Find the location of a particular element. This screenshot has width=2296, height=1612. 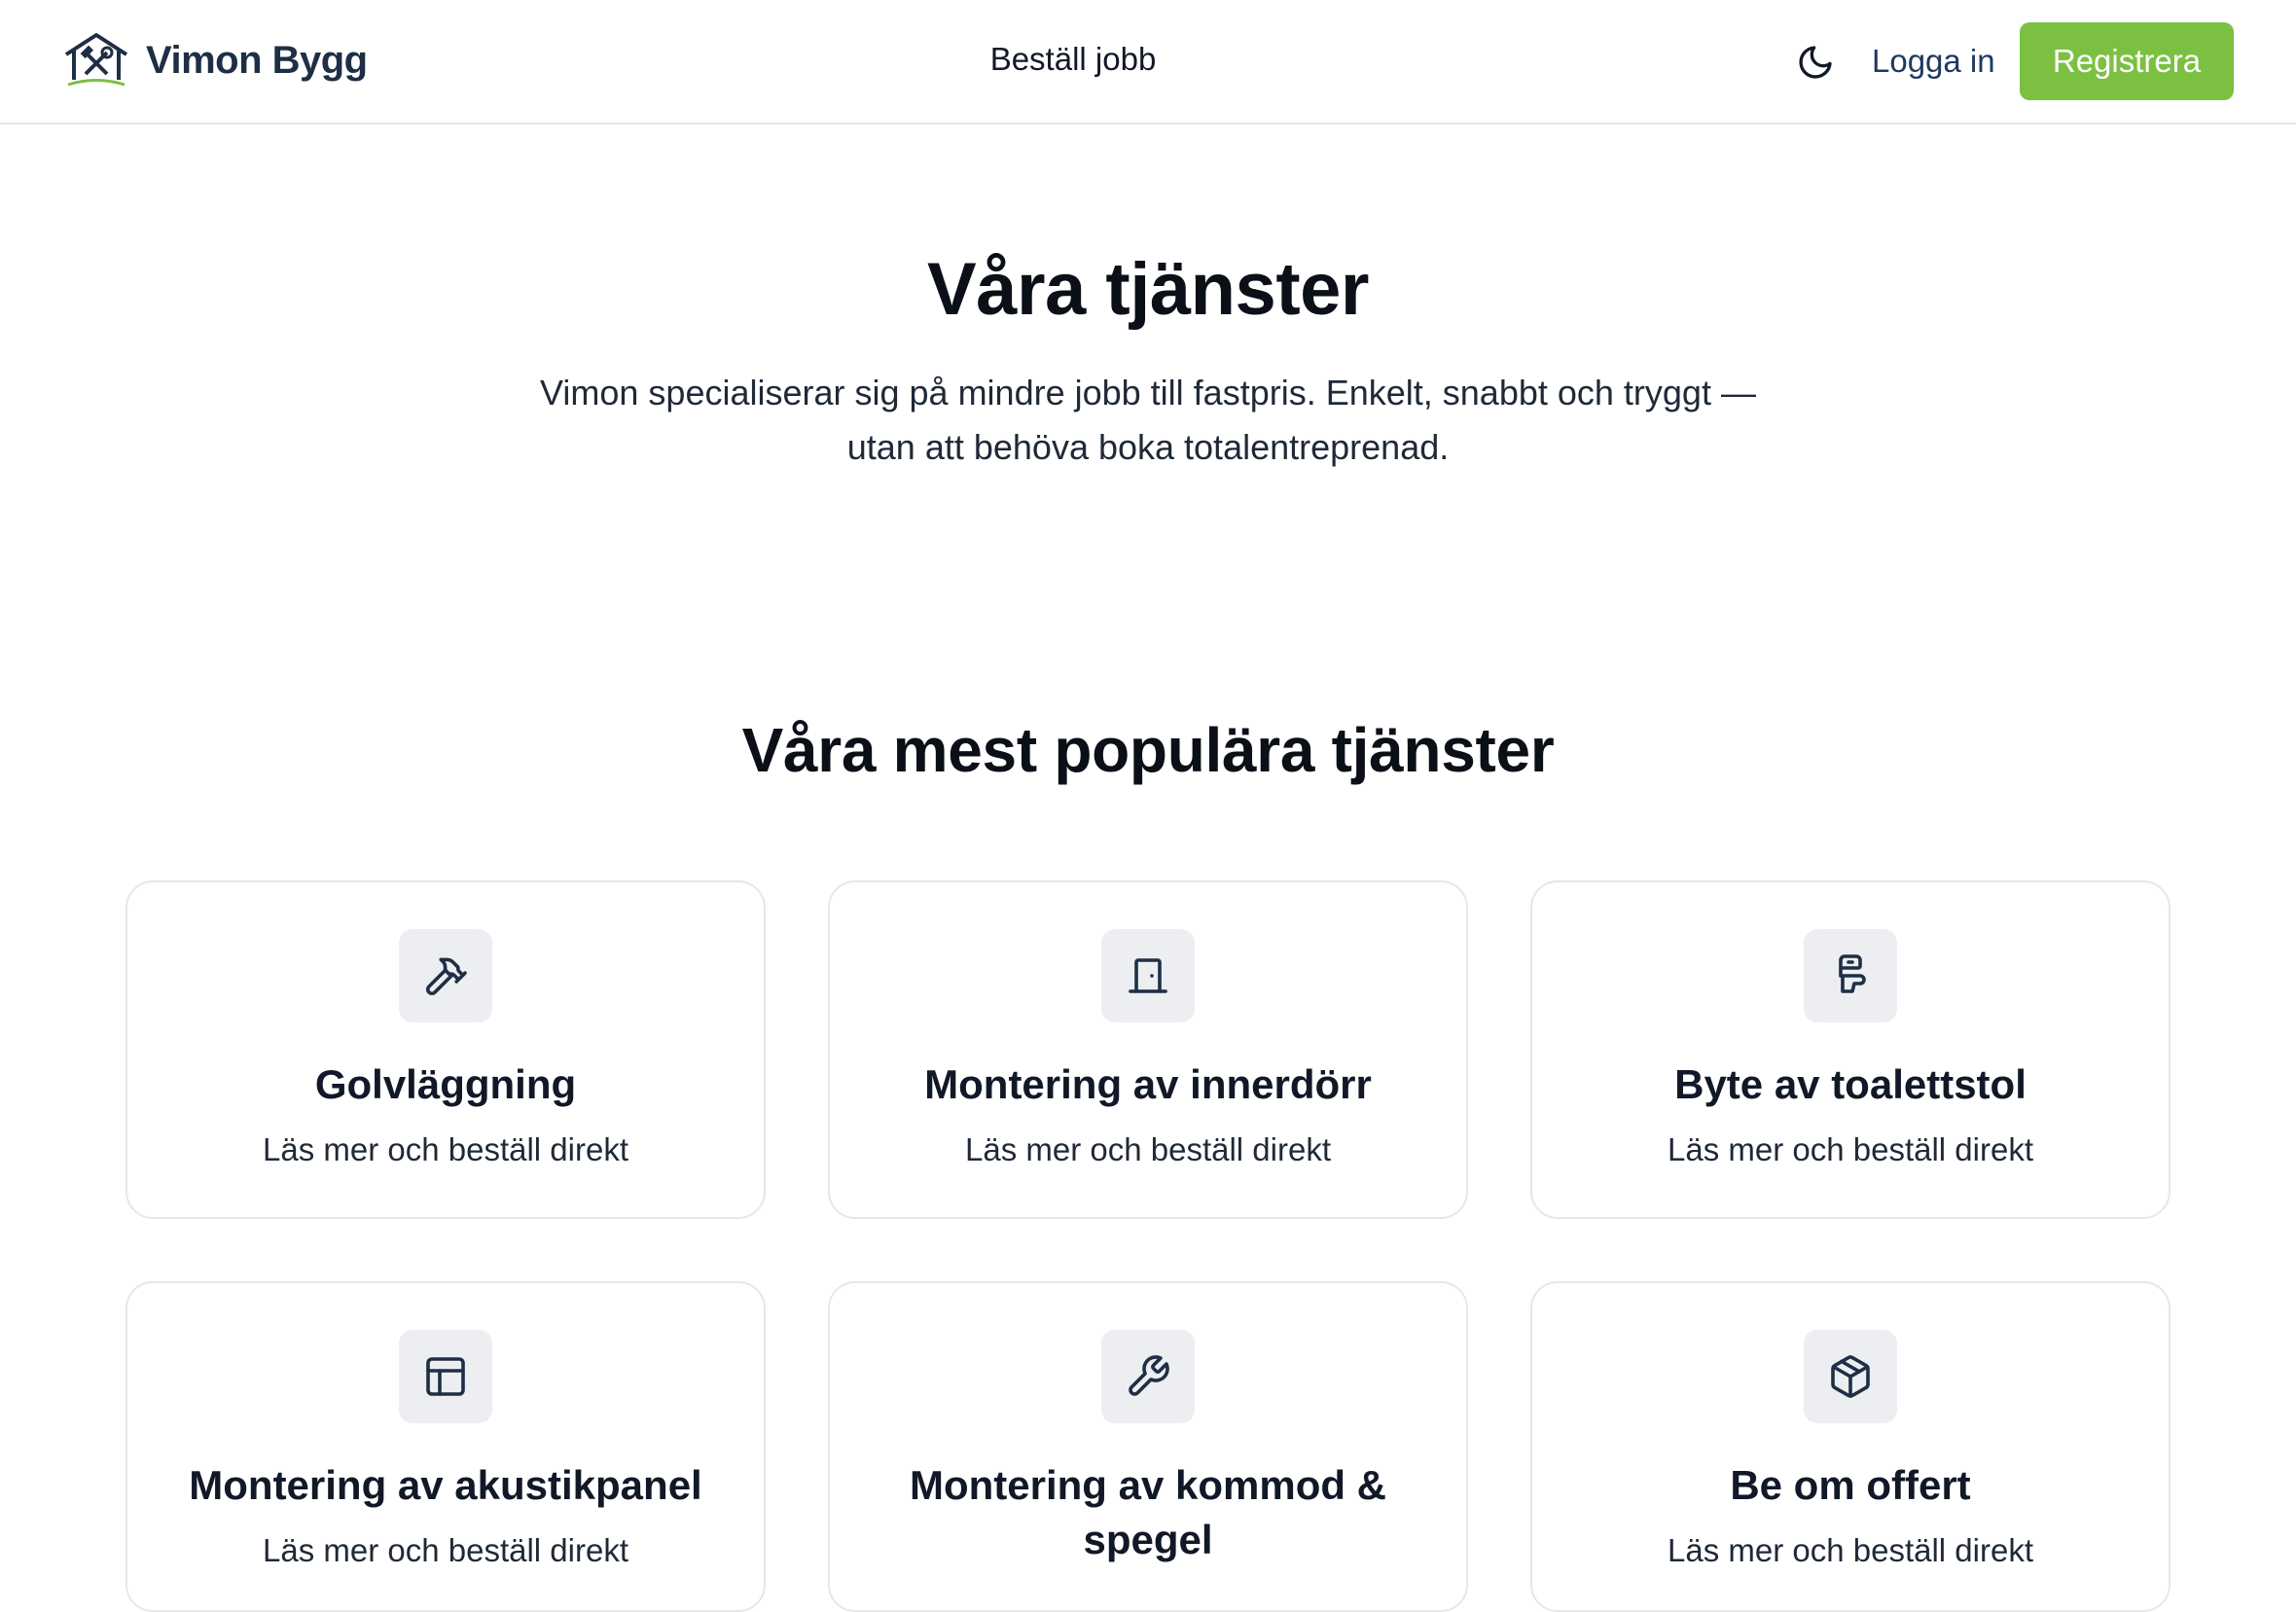

panel-icon is located at coordinates (445, 1376).